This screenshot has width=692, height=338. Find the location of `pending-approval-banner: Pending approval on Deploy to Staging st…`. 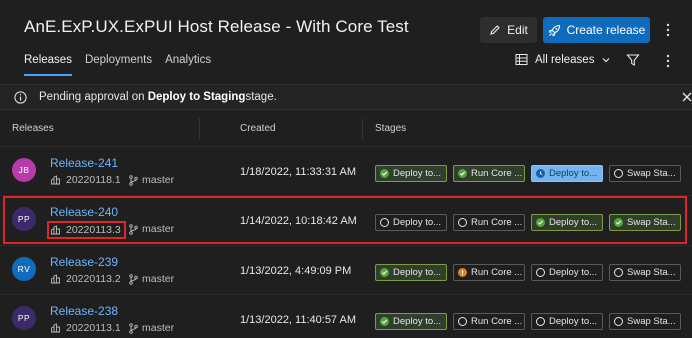

pending-approval-banner: Pending approval on Deploy to Staging st… is located at coordinates (346, 97).